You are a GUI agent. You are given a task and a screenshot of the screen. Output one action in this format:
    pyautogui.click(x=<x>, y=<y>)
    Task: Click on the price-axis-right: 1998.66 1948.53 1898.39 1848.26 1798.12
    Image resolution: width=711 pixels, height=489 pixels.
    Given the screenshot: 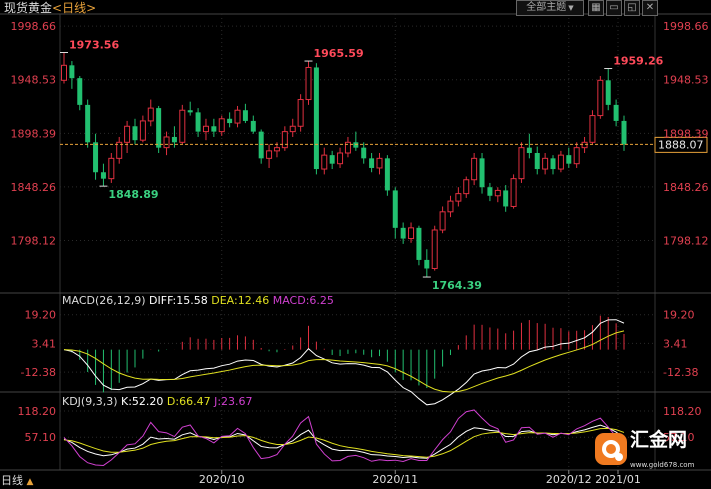 What is the action you would take?
    pyautogui.click(x=686, y=133)
    